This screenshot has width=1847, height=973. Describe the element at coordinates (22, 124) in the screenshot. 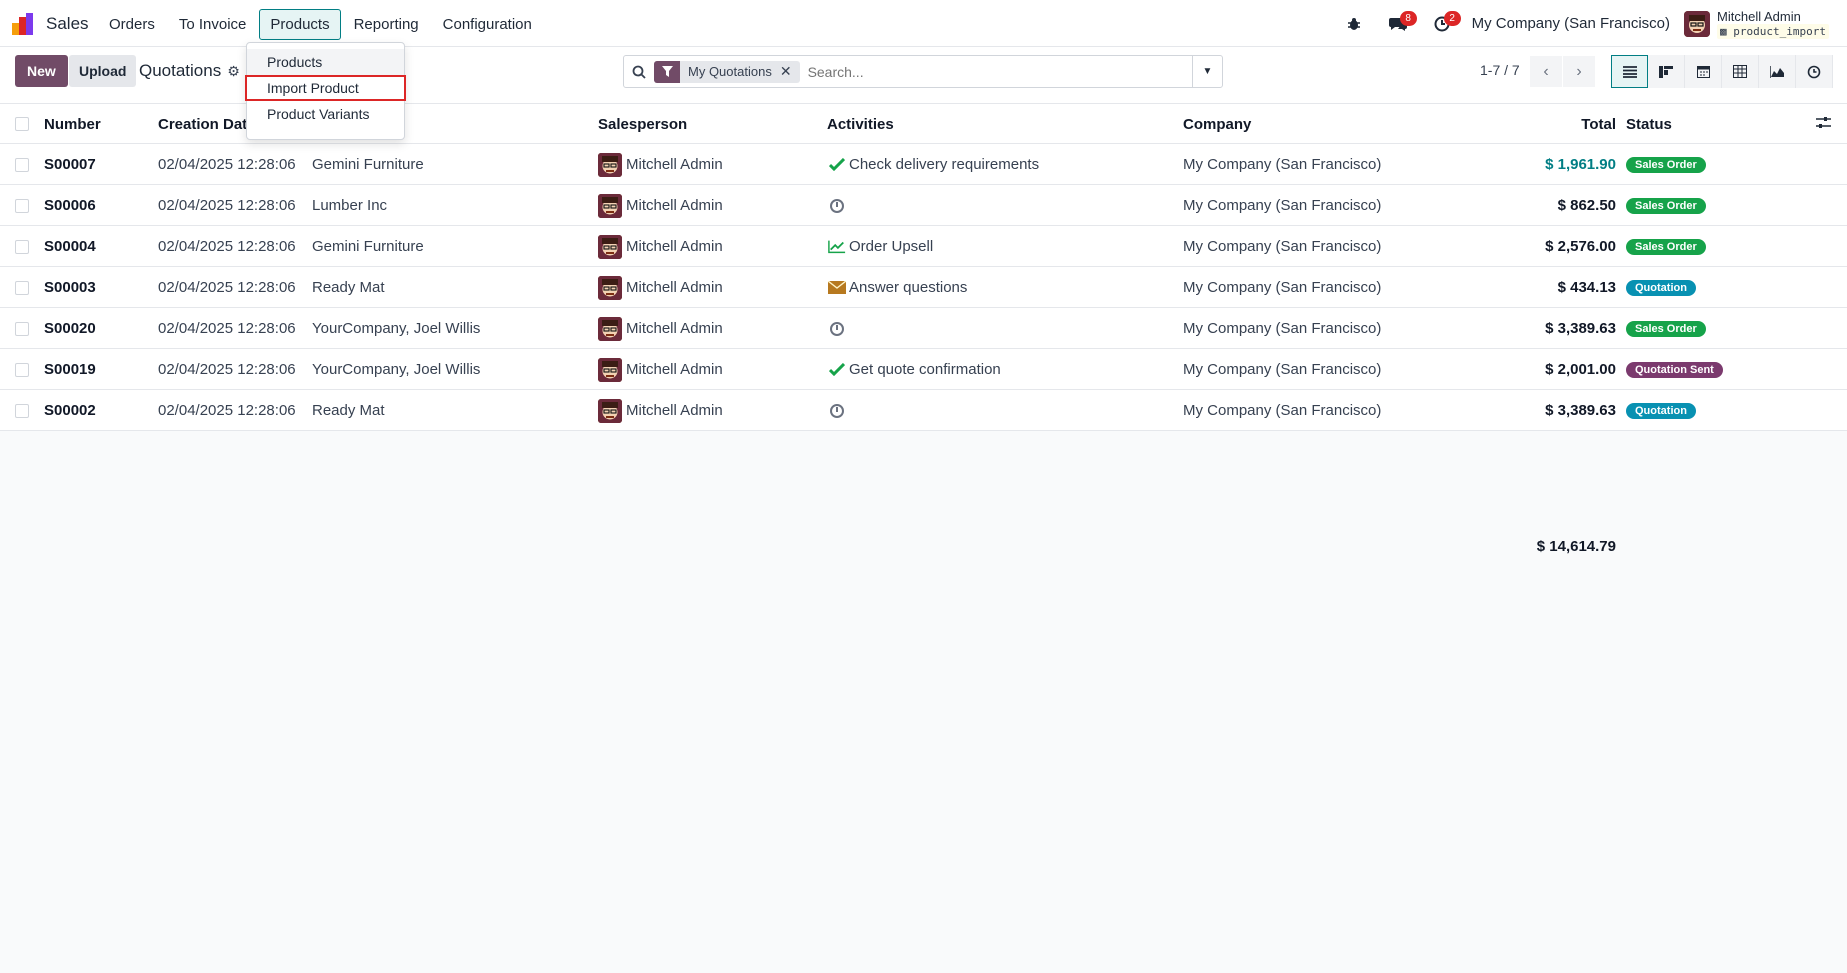

I see `select-all-checkbox` at that location.